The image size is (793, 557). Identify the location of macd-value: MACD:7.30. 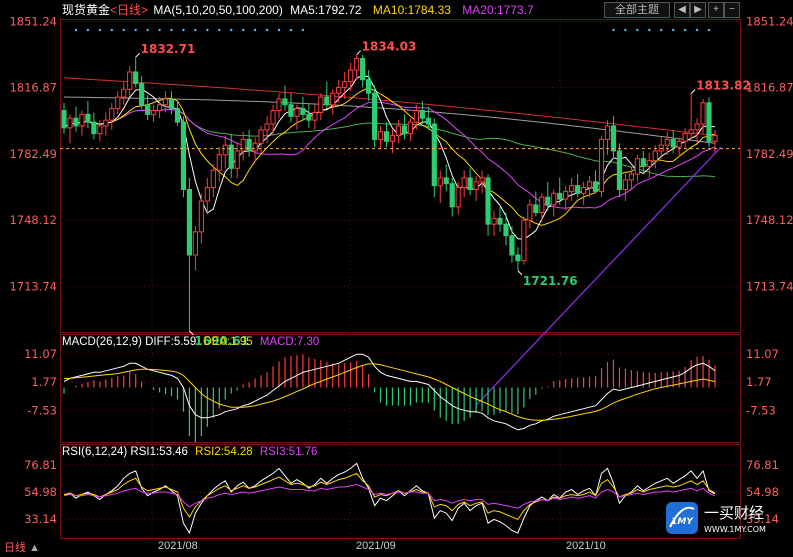
(289, 342).